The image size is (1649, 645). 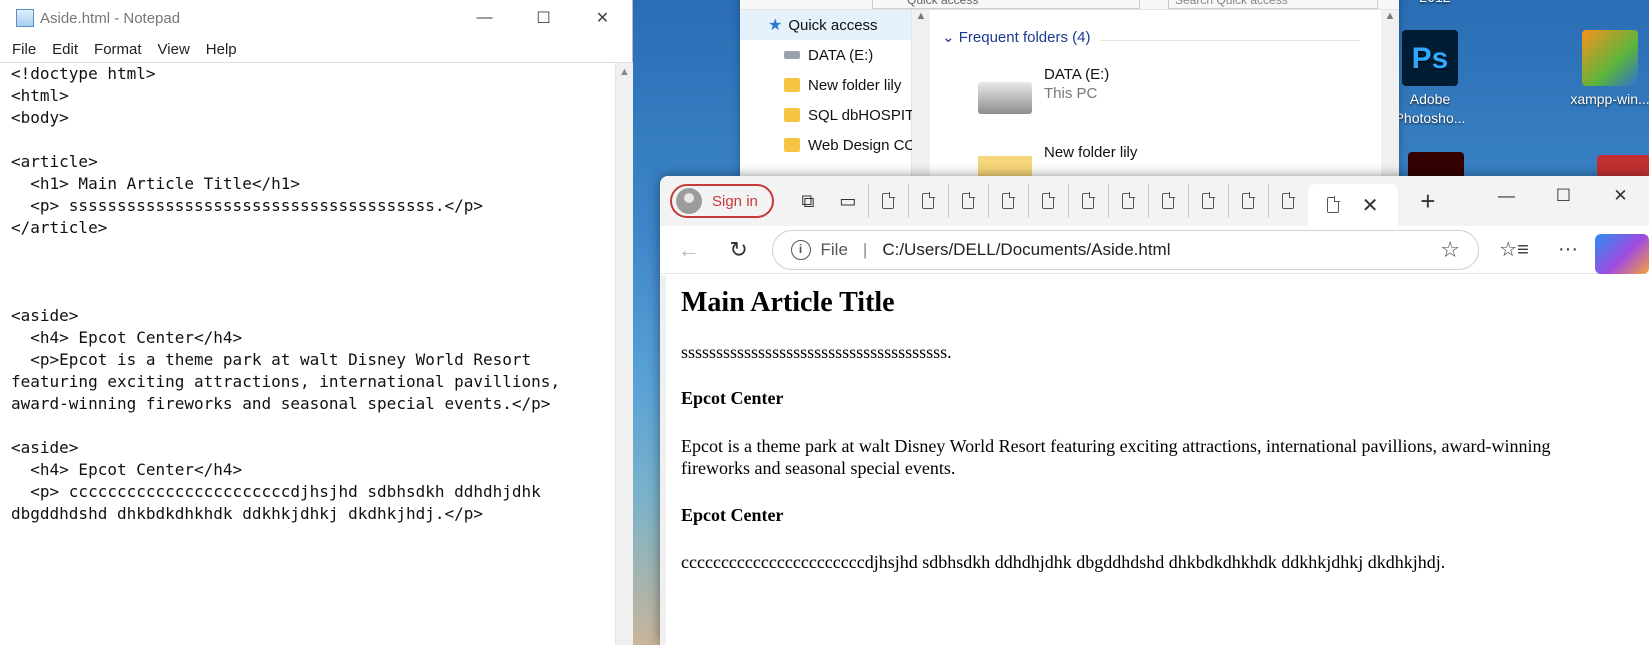 I want to click on notepad-titlebar: Aside.html - Notepad — ☐ ✕, so click(x=316, y=18).